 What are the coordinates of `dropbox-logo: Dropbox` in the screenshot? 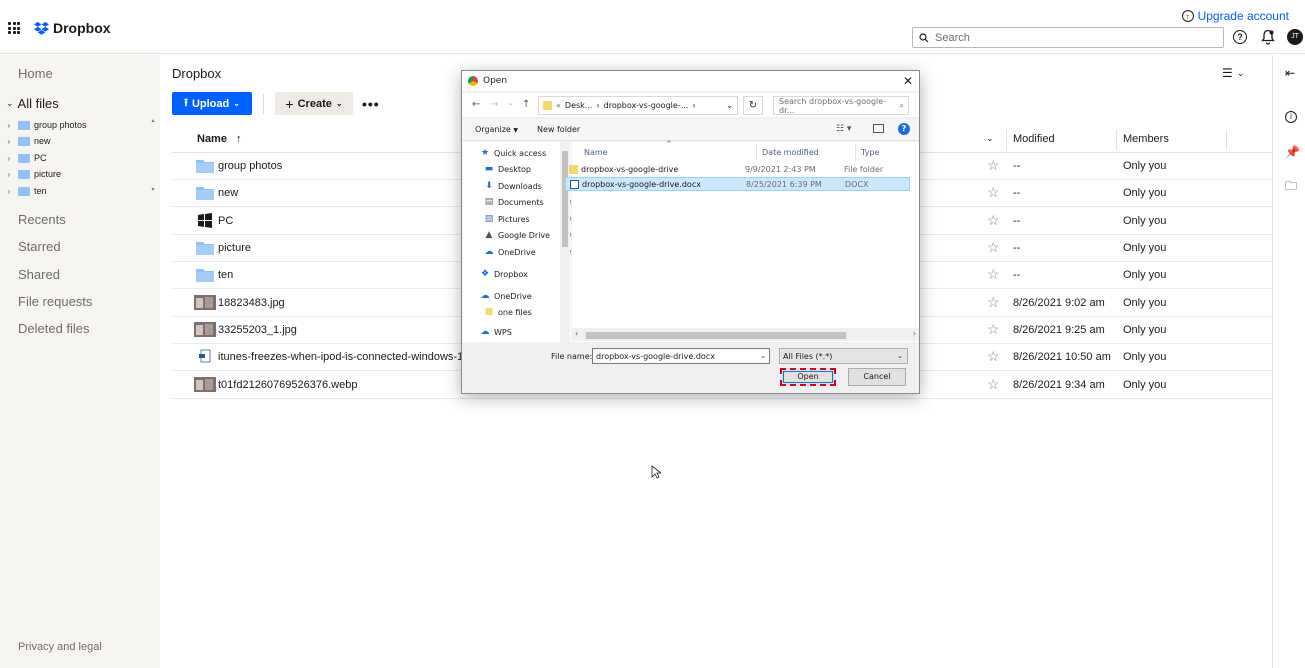 It's located at (72, 28).